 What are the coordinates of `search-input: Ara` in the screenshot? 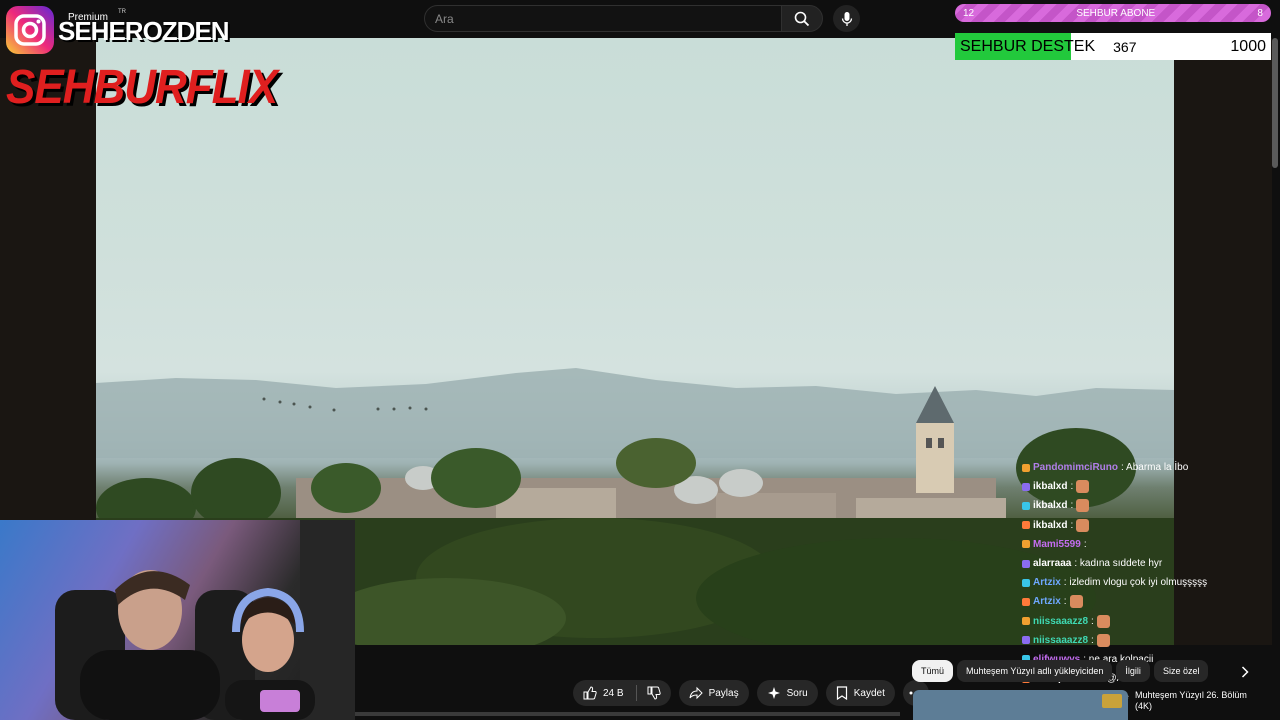 It's located at (603, 18).